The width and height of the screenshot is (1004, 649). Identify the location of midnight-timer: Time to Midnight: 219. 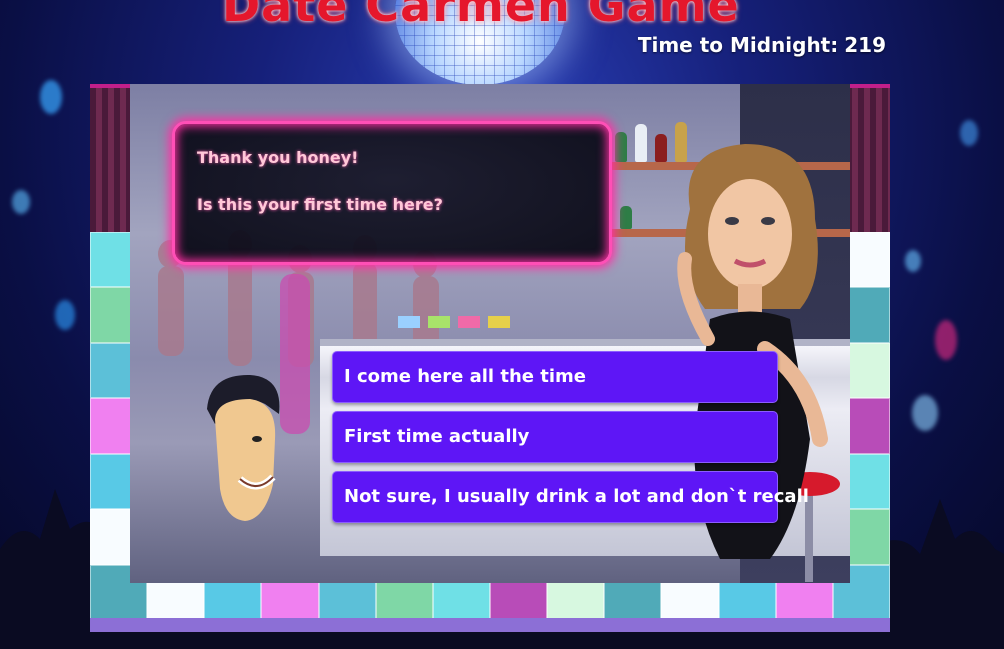
(762, 45).